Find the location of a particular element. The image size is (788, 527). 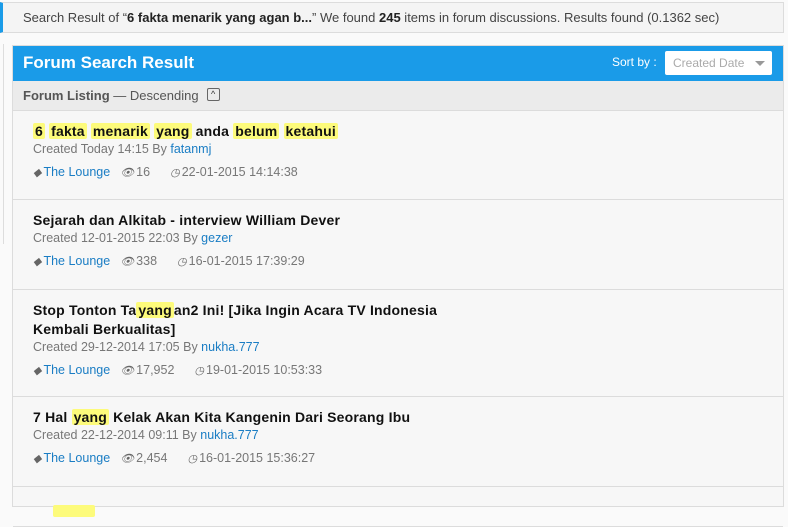

highlight: belum is located at coordinates (256, 131).